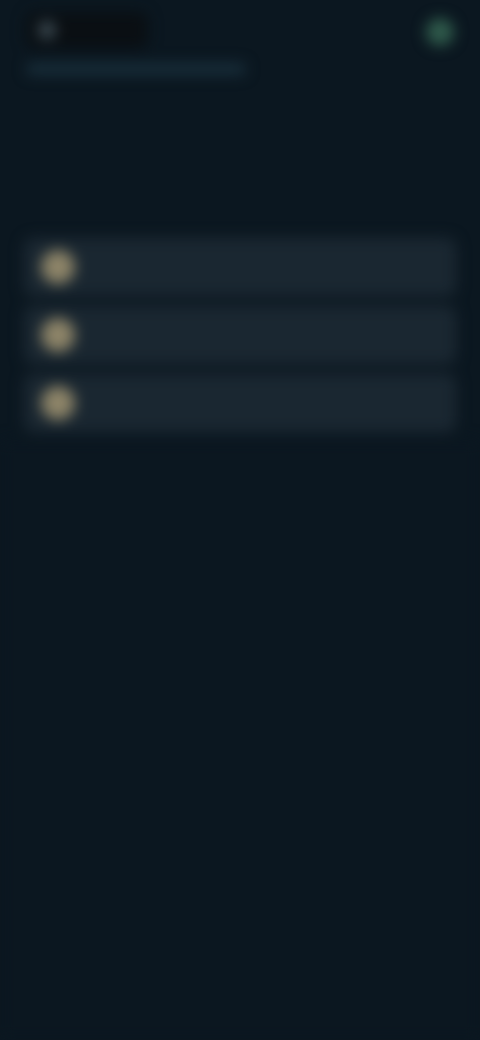 The height and width of the screenshot is (1040, 480). What do you see at coordinates (440, 32) in the screenshot?
I see `profile-button` at bounding box center [440, 32].